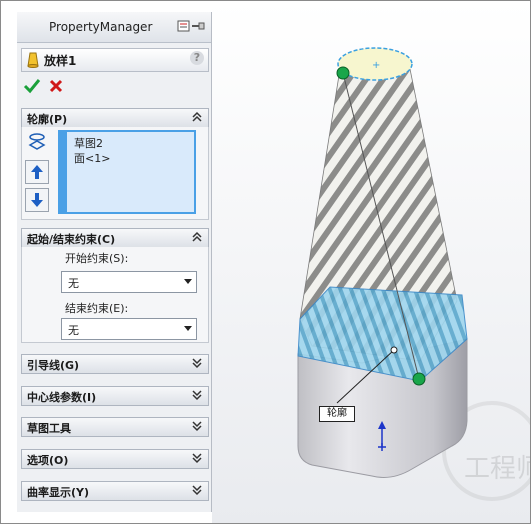  Describe the element at coordinates (49, 428) in the screenshot. I see `section-sketch-tools-title: 草图工具` at that location.